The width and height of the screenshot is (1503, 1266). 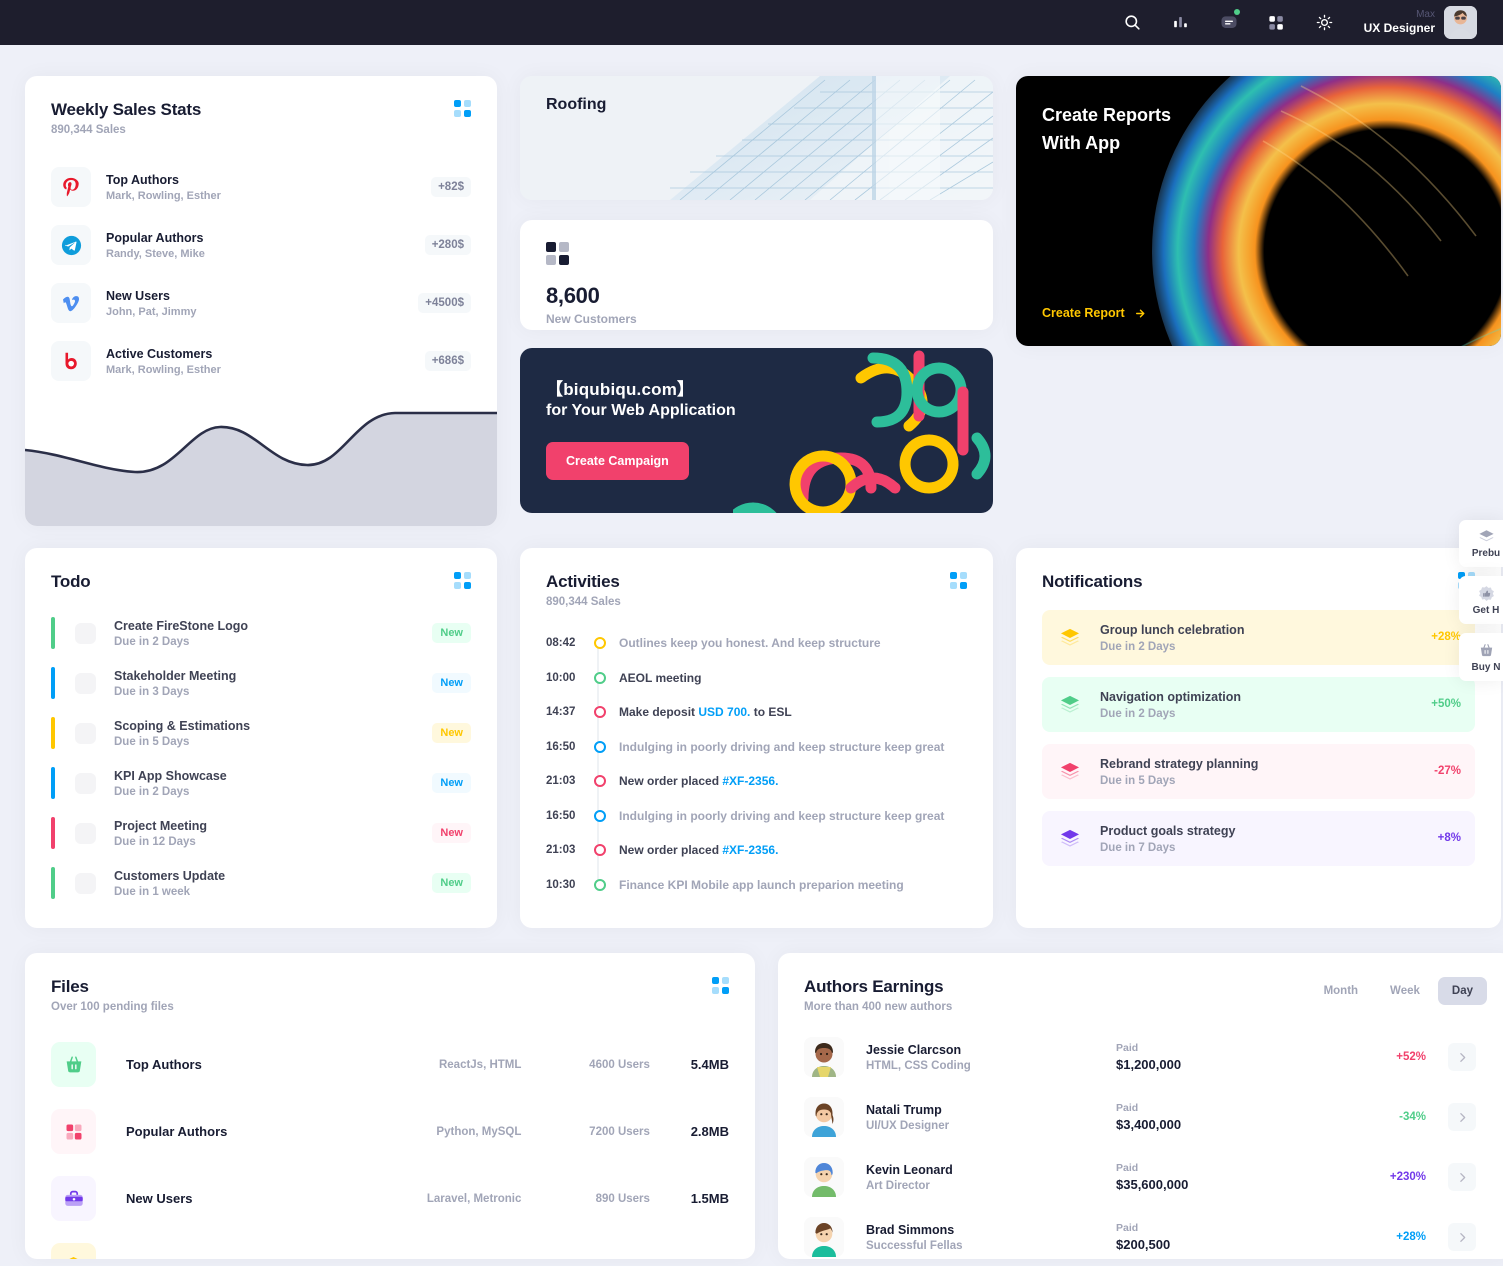 I want to click on activity-text-pre: New order placed, so click(x=671, y=850).